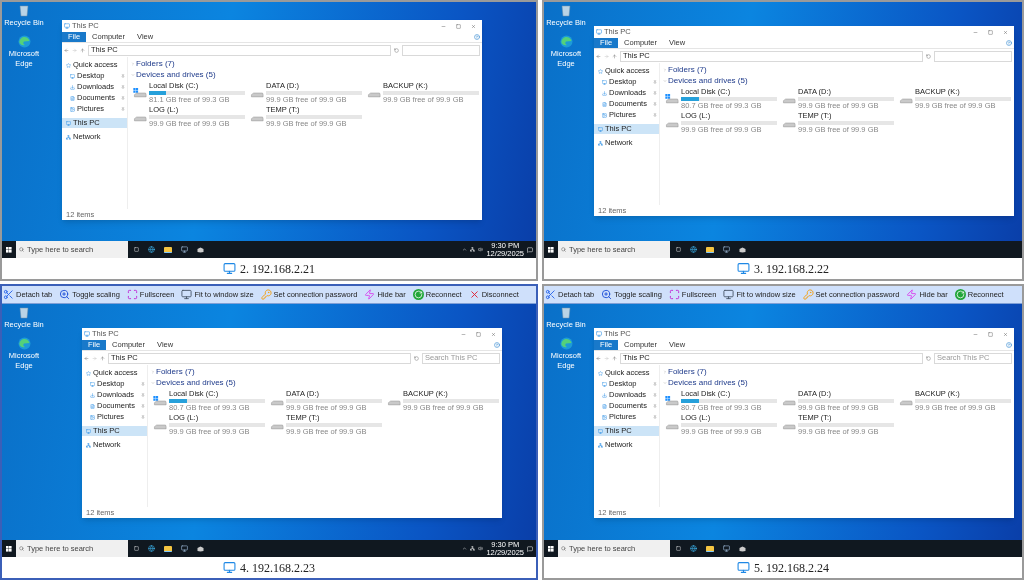  Describe the element at coordinates (912, 294) in the screenshot. I see `lightning-icon` at that location.